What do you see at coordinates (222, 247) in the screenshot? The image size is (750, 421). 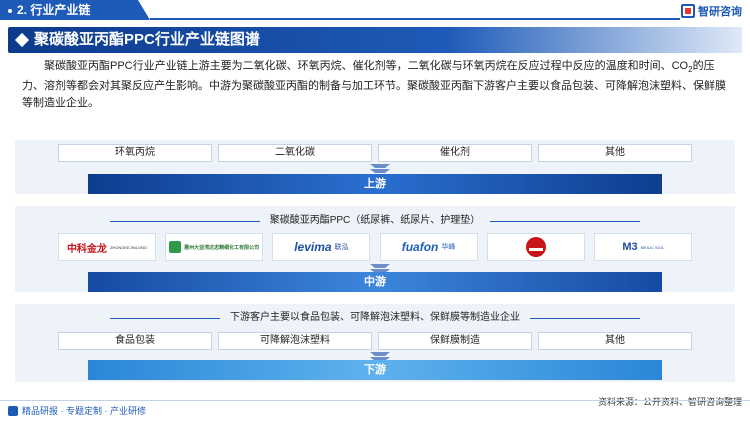 I see `logo-text: 惠州大亚湾达志精细化工有限公司` at bounding box center [222, 247].